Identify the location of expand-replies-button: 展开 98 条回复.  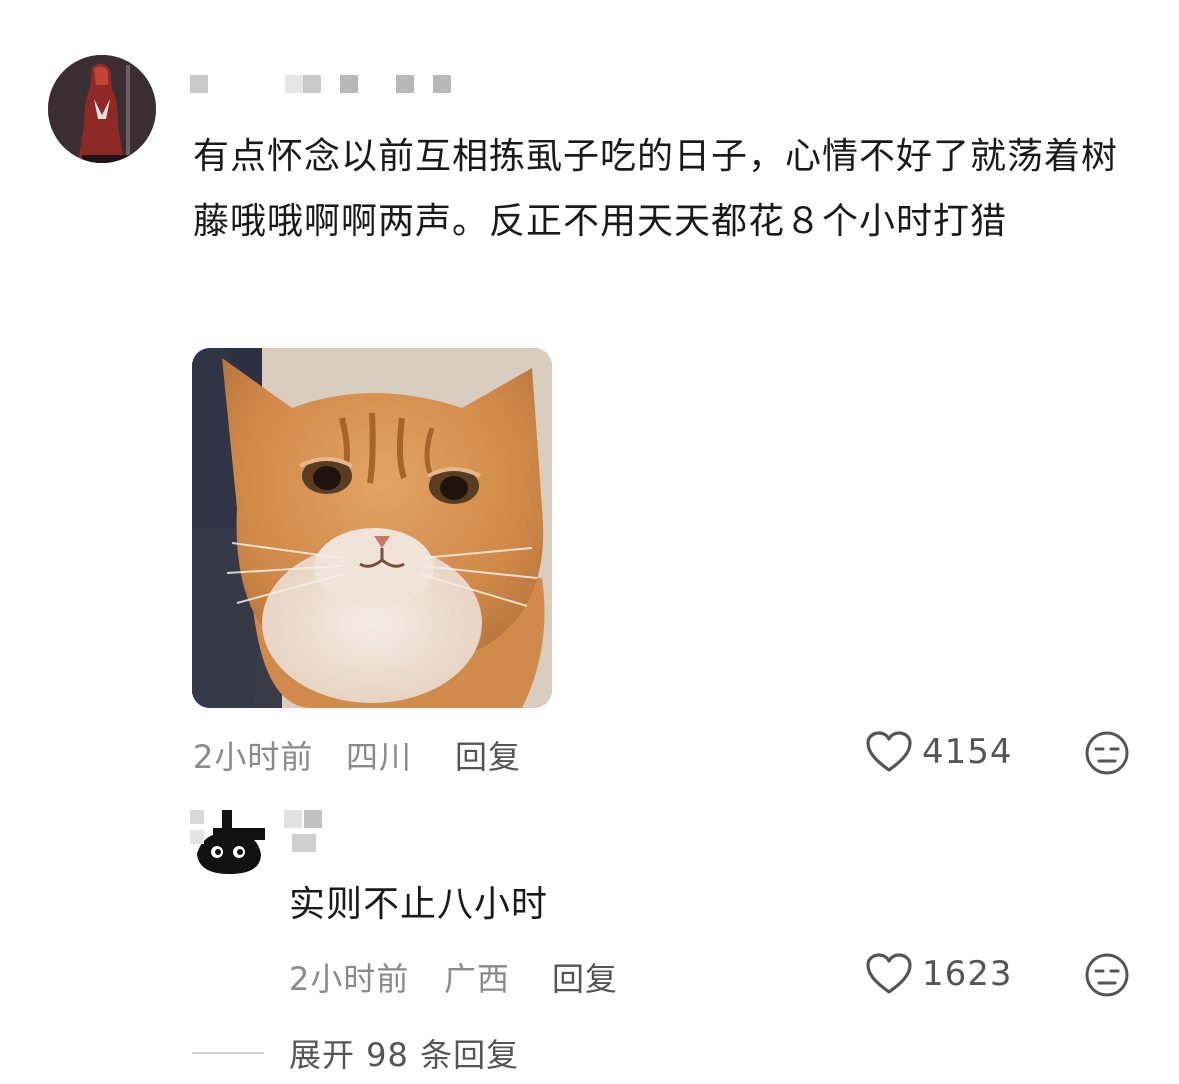
(404, 1053).